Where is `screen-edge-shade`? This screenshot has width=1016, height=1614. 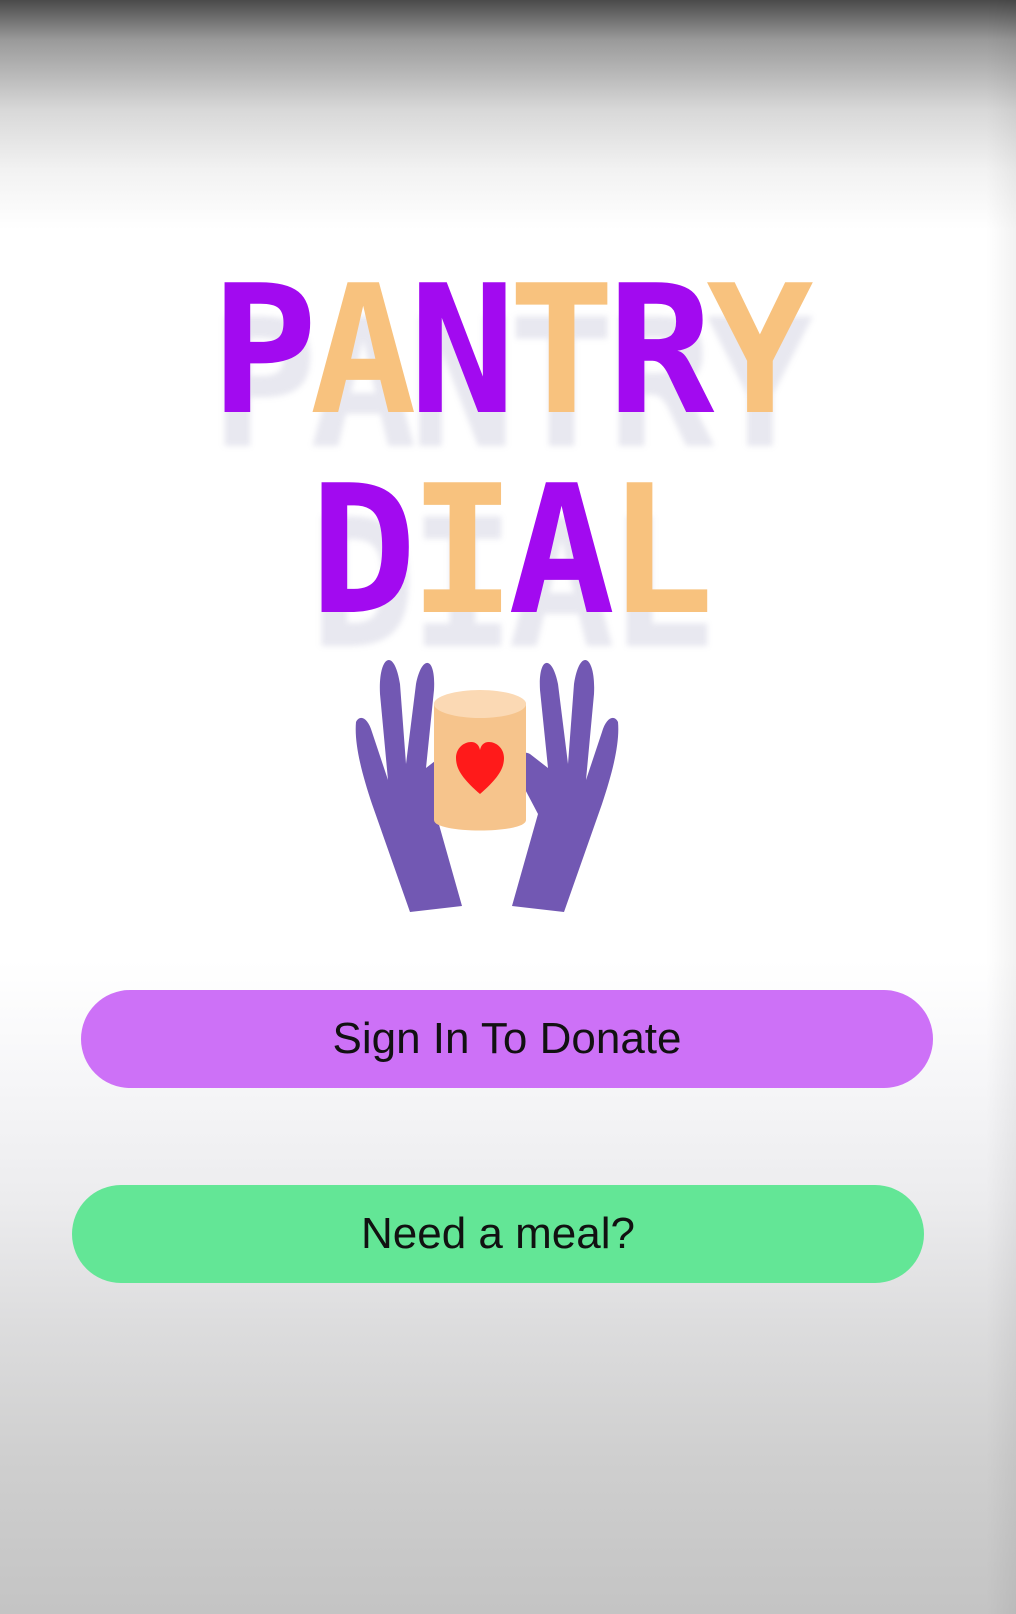 screen-edge-shade is located at coordinates (1001, 807).